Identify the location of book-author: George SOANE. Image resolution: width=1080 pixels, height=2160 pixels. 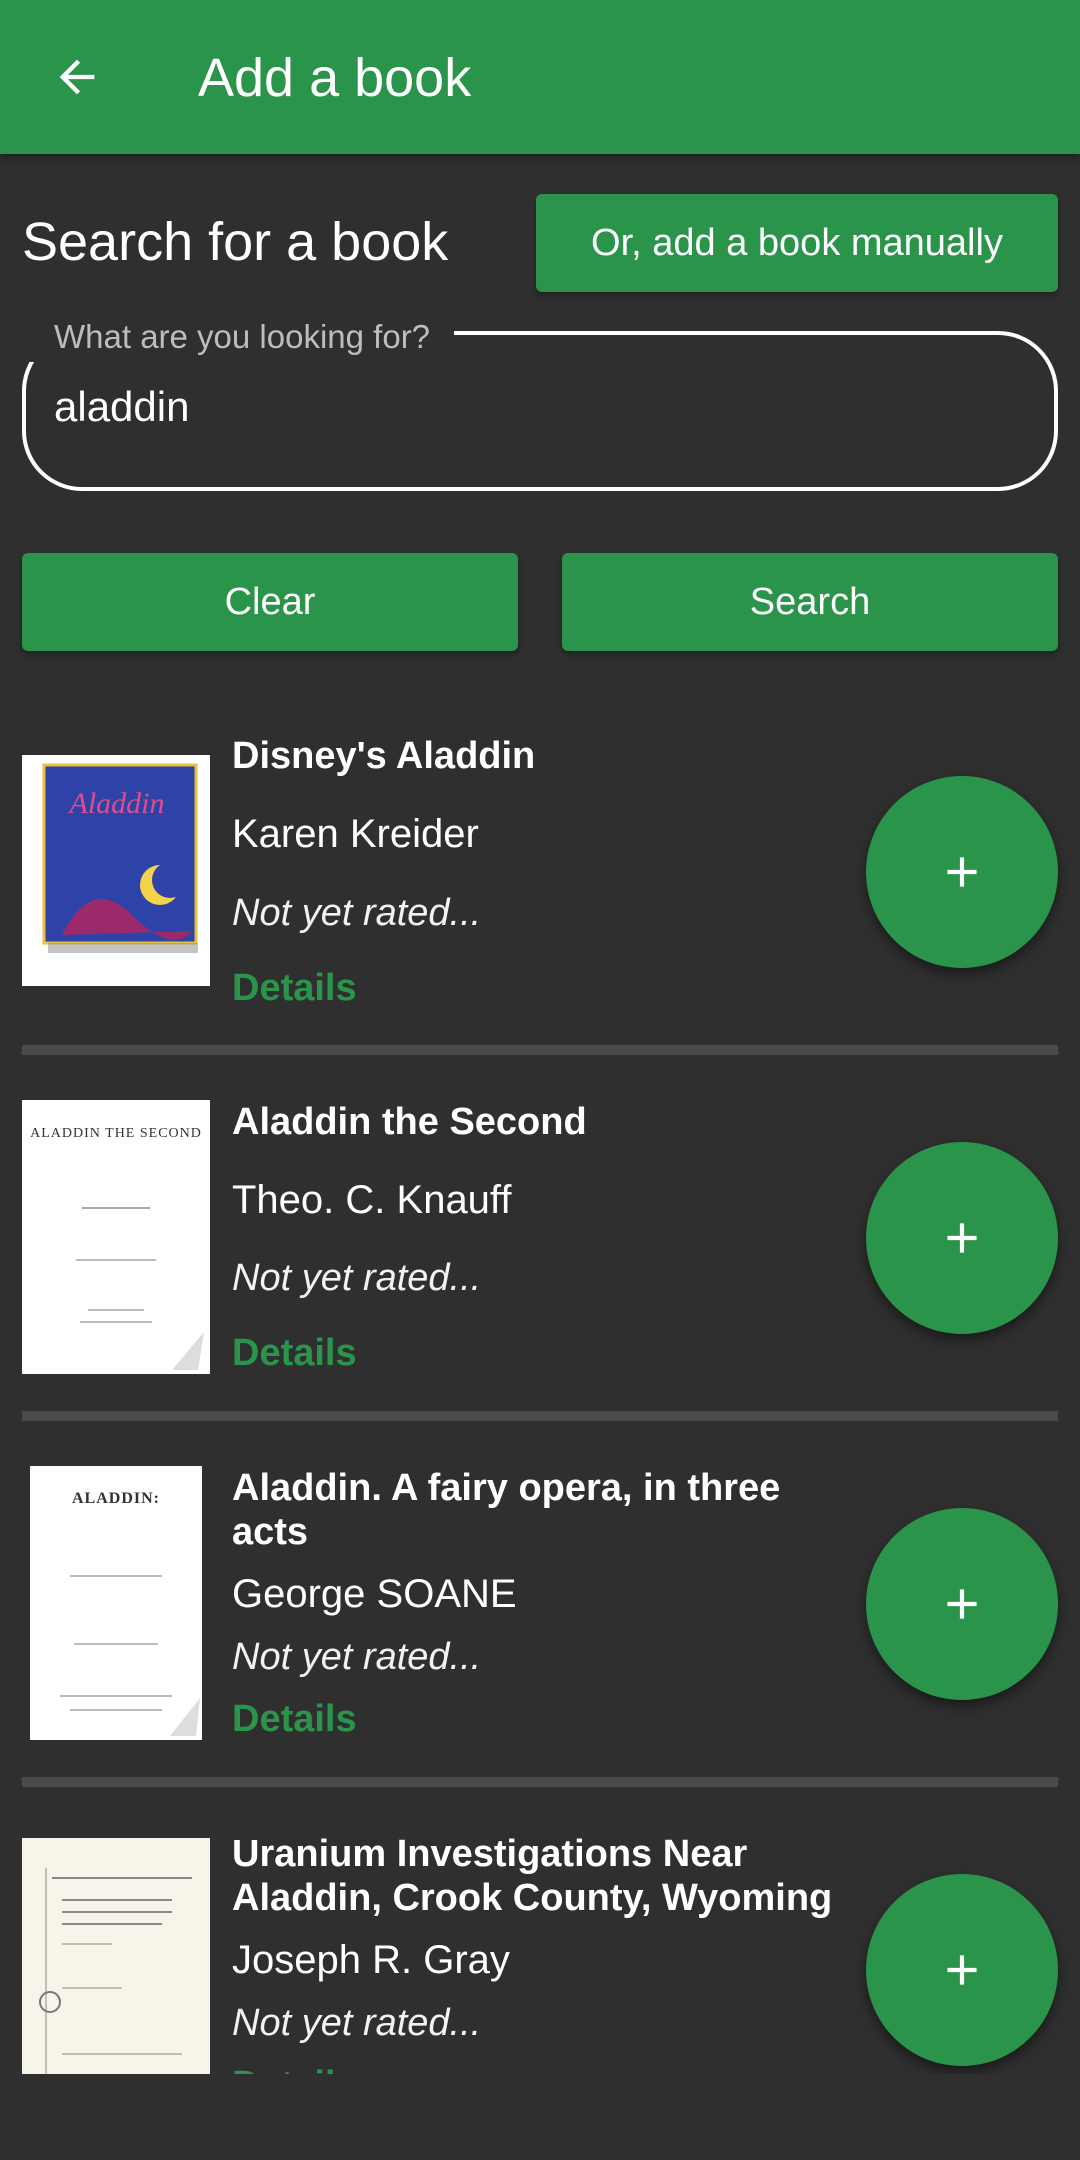
(374, 1594).